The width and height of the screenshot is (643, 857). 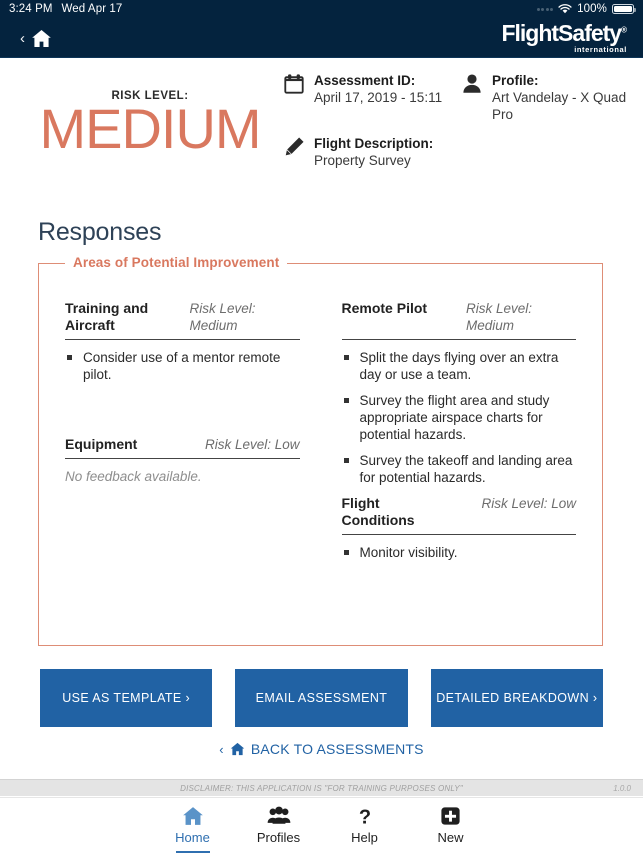 What do you see at coordinates (278, 837) in the screenshot?
I see `tab-label: Profiles` at bounding box center [278, 837].